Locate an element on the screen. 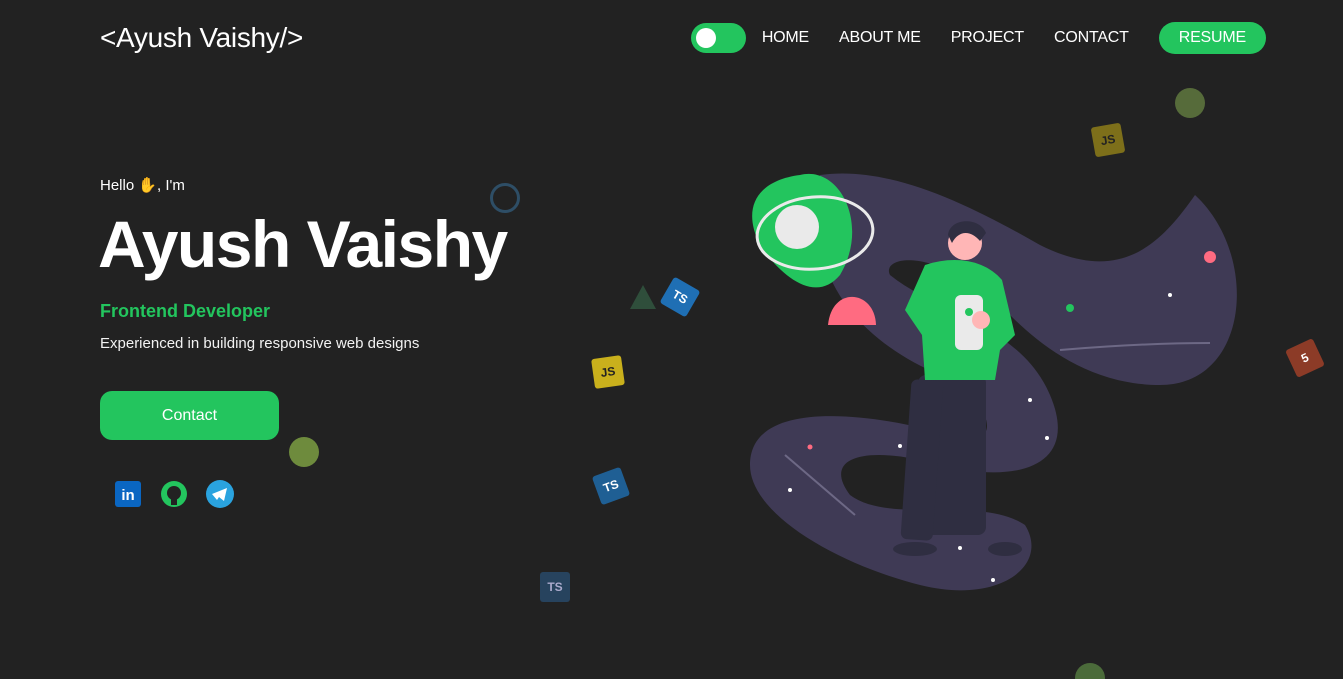 This screenshot has height=679, width=1343. nav-about: ABOUT ME is located at coordinates (880, 38).